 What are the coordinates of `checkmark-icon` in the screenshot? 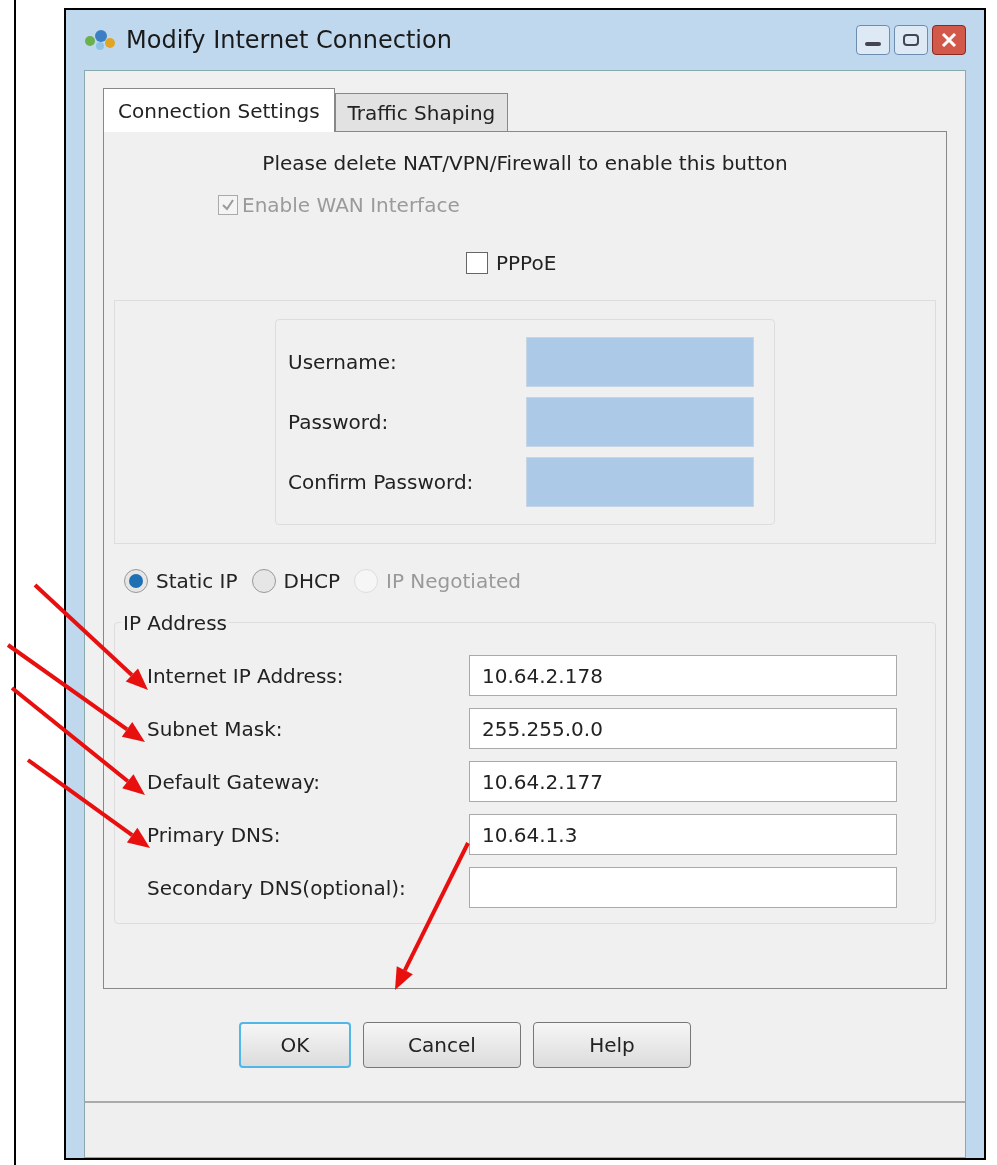 It's located at (228, 205).